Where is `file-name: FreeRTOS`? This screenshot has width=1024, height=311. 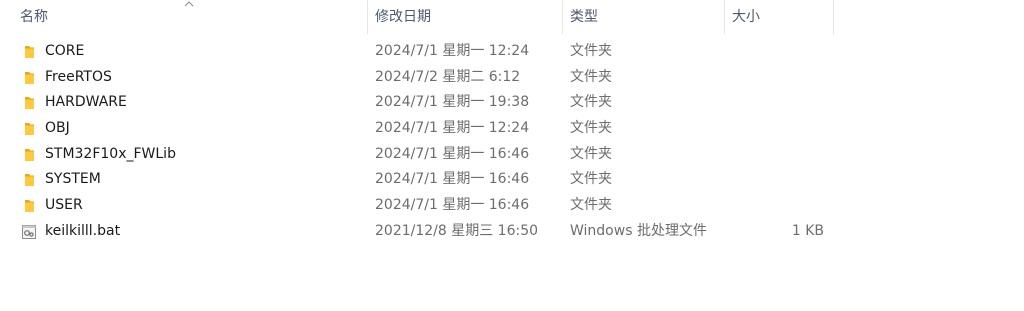
file-name: FreeRTOS is located at coordinates (78, 76).